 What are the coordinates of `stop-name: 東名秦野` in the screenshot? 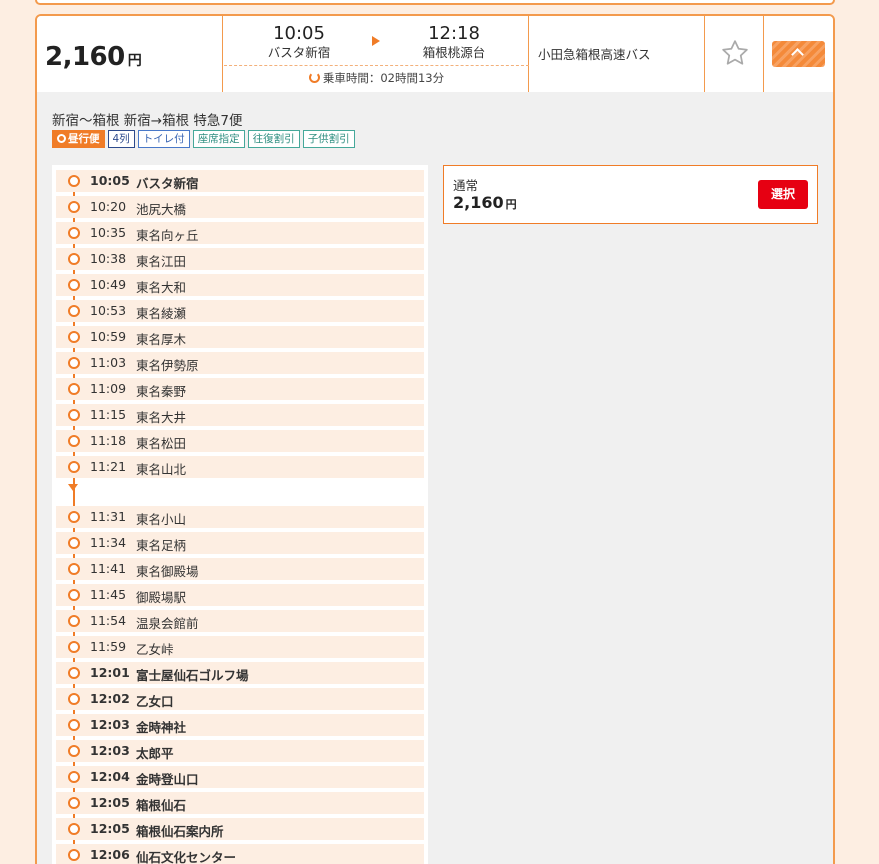 It's located at (161, 391).